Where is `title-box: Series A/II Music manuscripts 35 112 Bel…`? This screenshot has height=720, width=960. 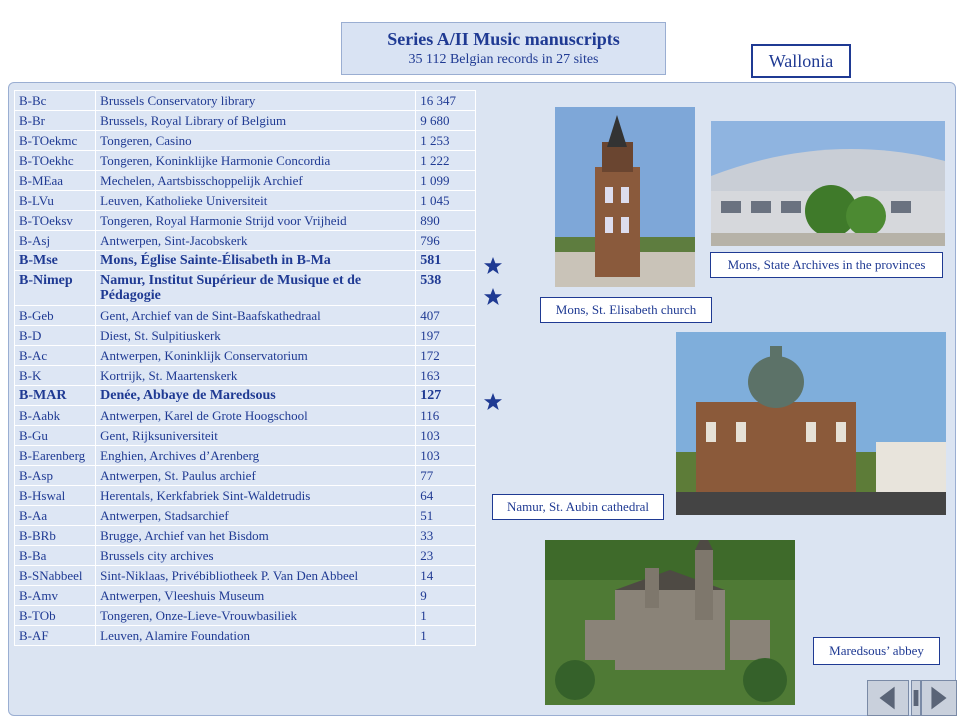 title-box: Series A/II Music manuscripts 35 112 Bel… is located at coordinates (503, 48).